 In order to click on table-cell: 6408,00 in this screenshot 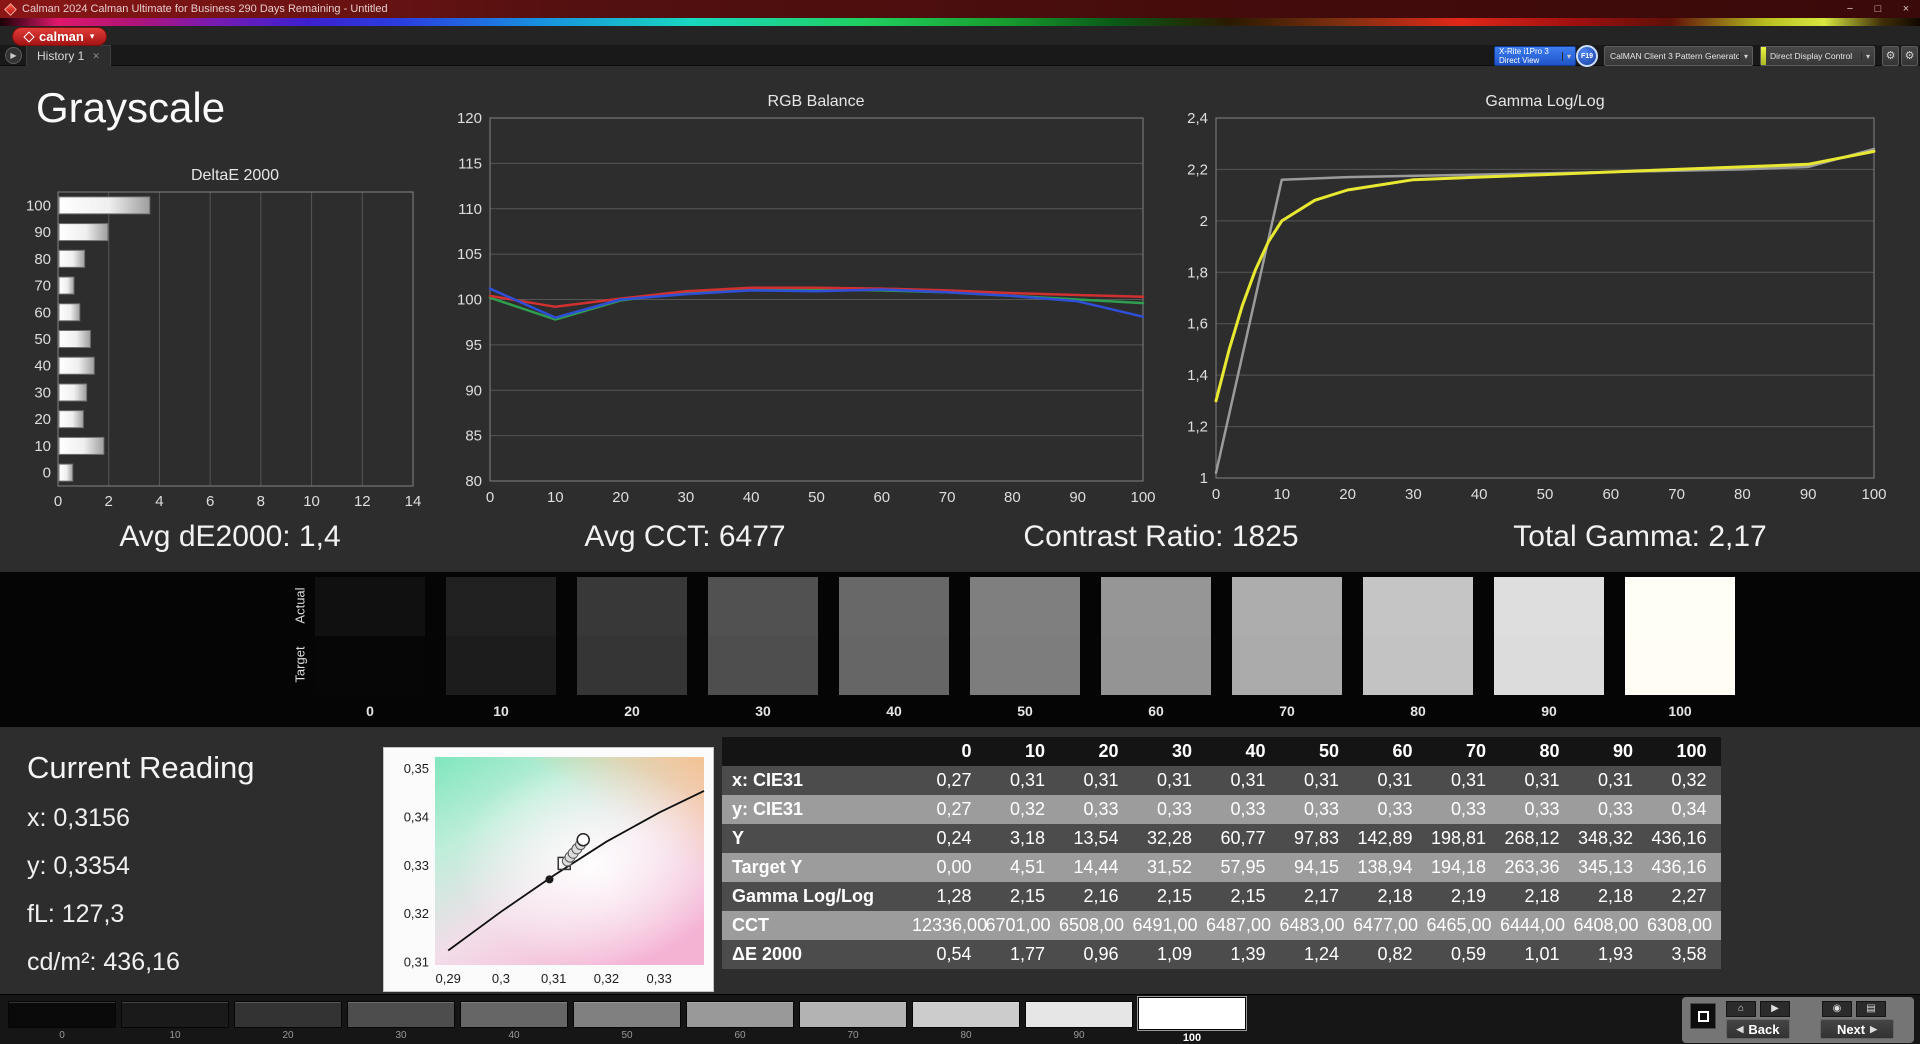, I will do `click(1610, 925)`.